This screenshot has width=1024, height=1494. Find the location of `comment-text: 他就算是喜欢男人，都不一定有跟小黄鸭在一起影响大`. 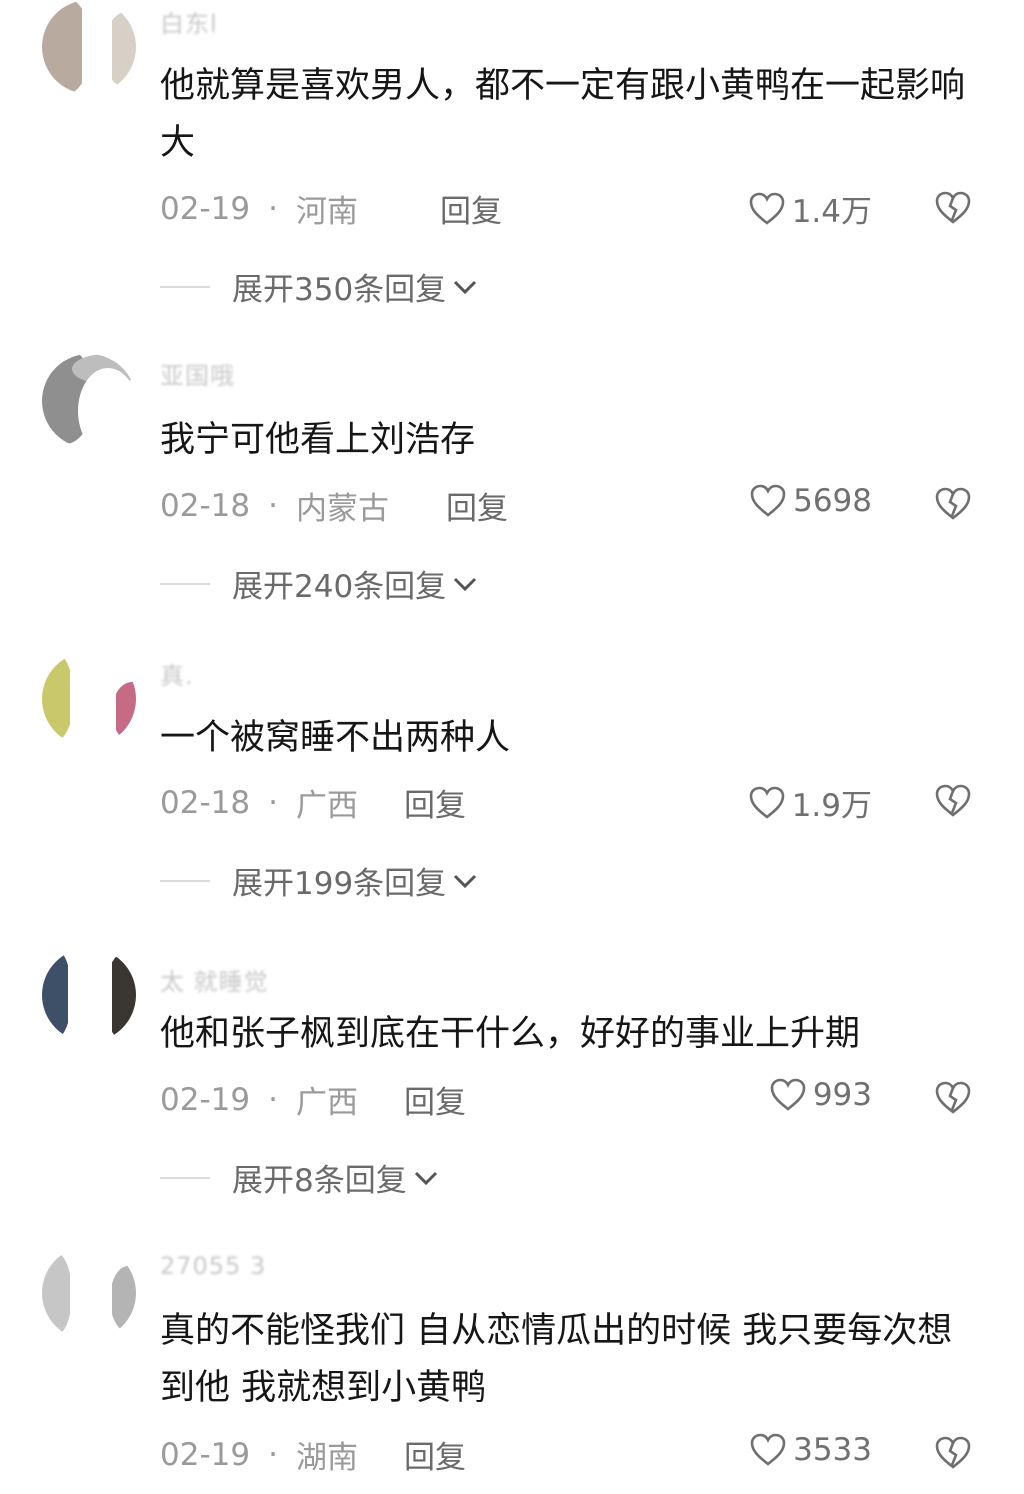

comment-text: 他就算是喜欢男人，都不一定有跟小黄鸭在一起影响大 is located at coordinates (563, 114).